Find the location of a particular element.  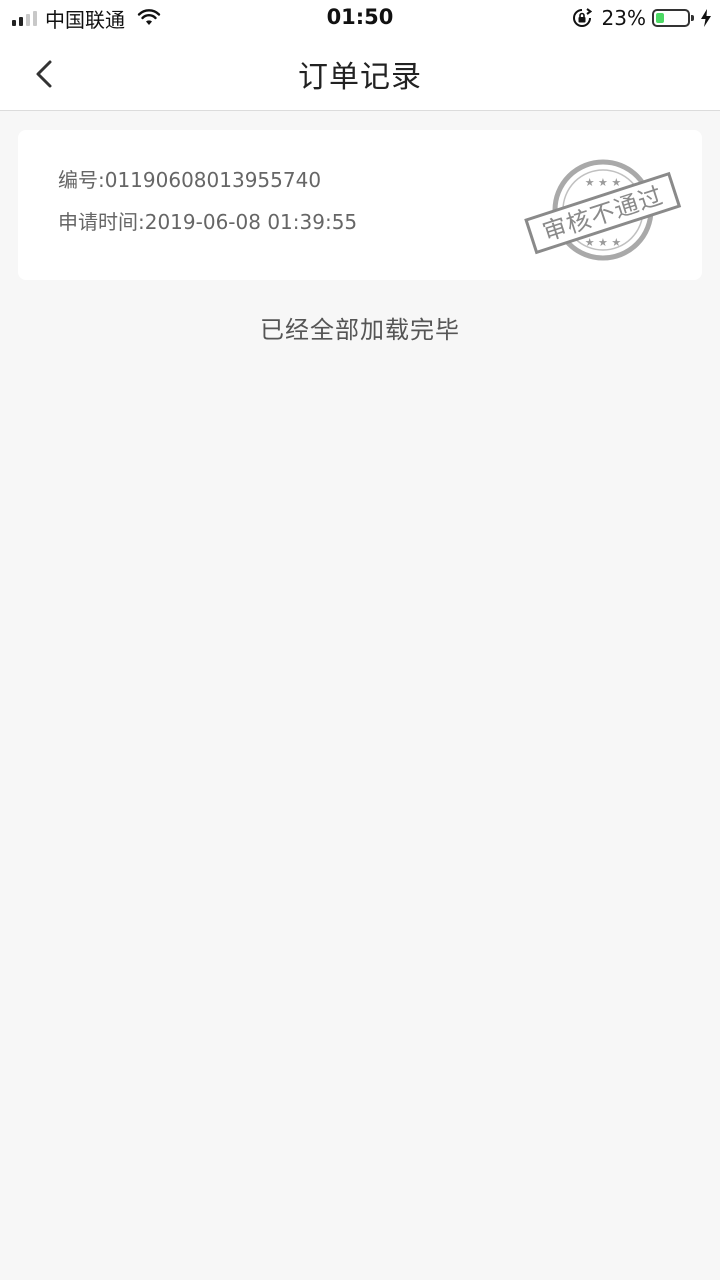

nav-bar: 订单记录 is located at coordinates (360, 73).